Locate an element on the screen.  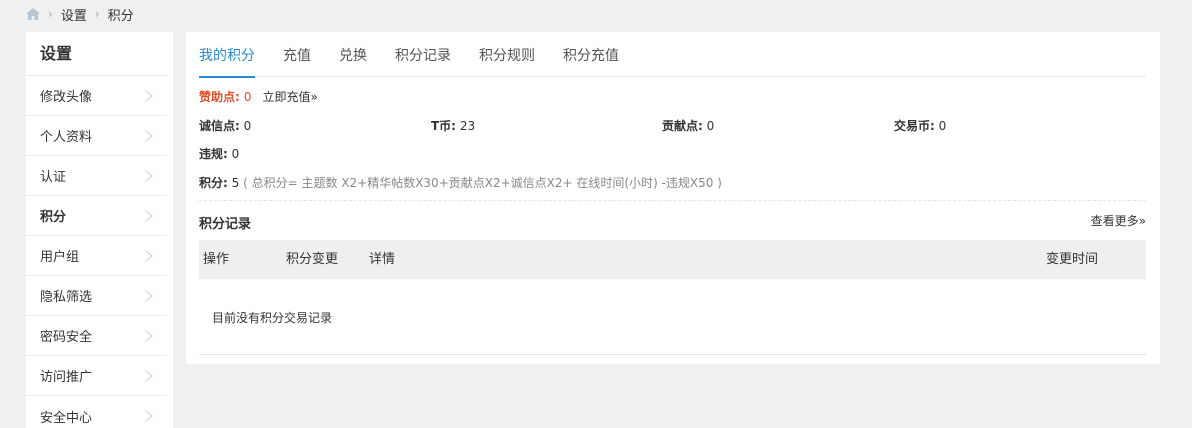
sidebar-item-label: 隐私筛选 is located at coordinates (66, 297).